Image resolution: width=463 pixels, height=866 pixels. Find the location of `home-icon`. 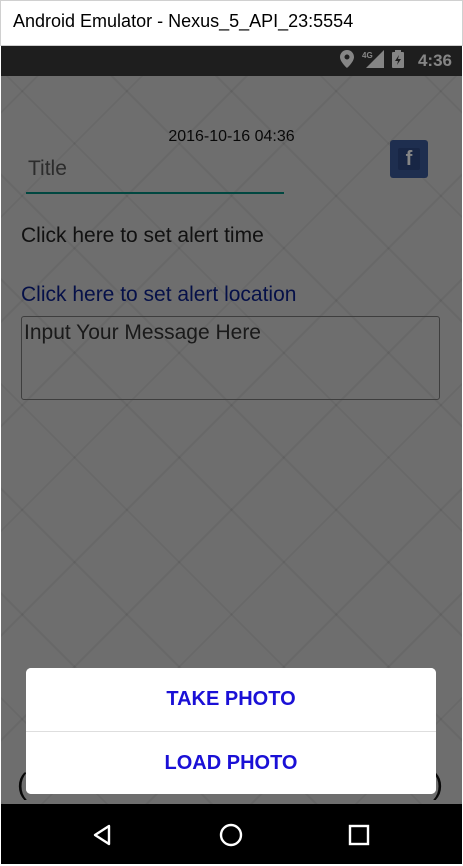

home-icon is located at coordinates (231, 835).